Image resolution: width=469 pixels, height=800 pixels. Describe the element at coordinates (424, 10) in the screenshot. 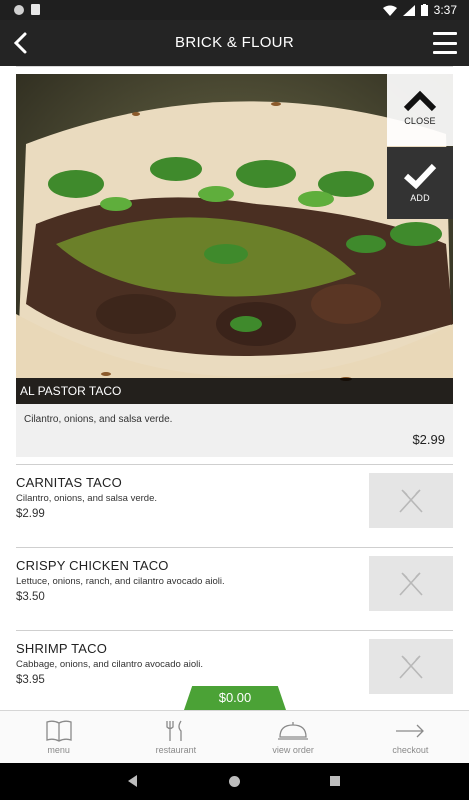

I see `battery-icon` at that location.